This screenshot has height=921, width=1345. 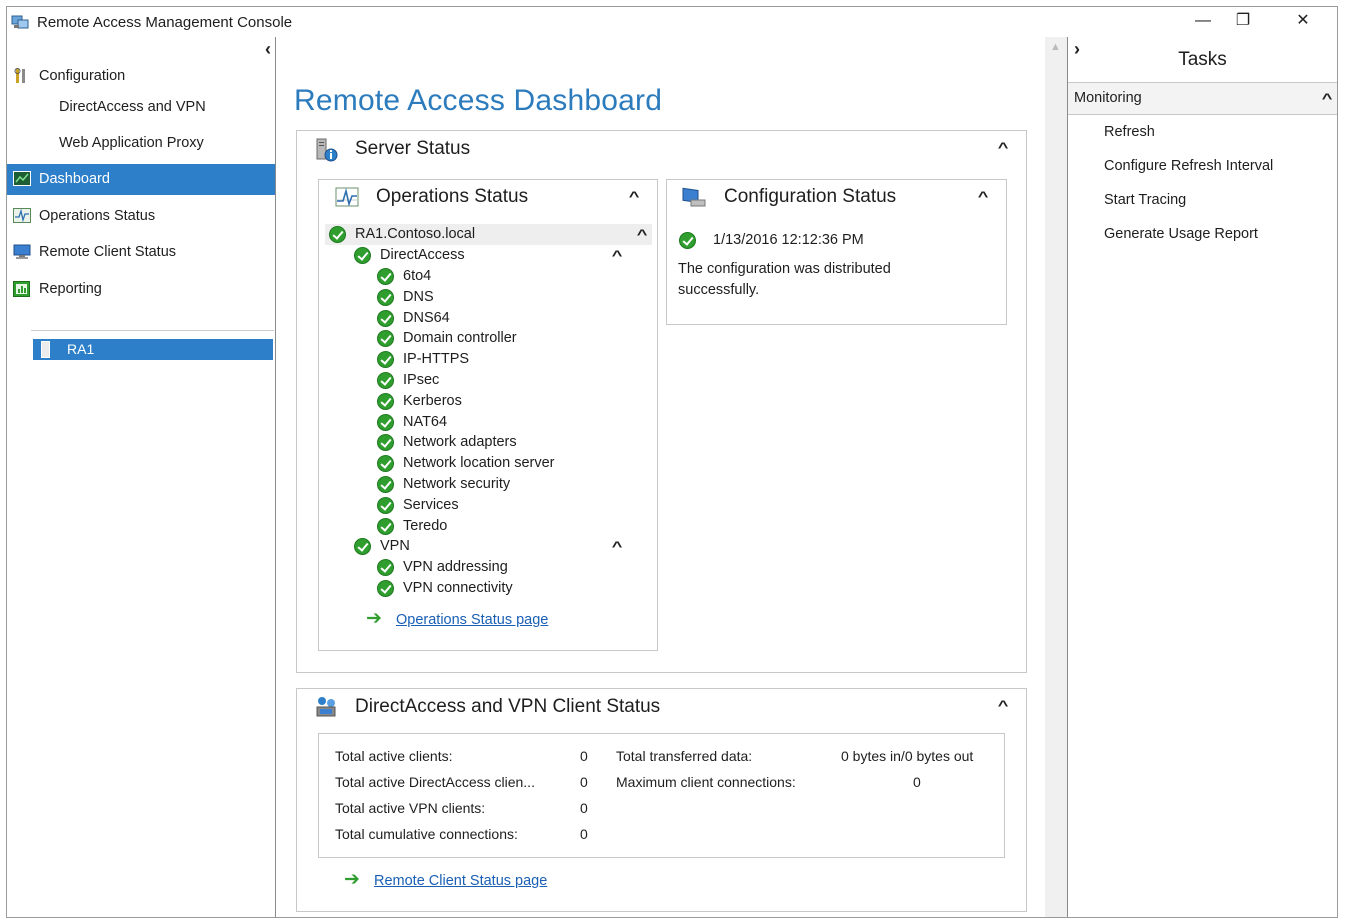 I want to click on tree-node-label: VPN, so click(x=395, y=546).